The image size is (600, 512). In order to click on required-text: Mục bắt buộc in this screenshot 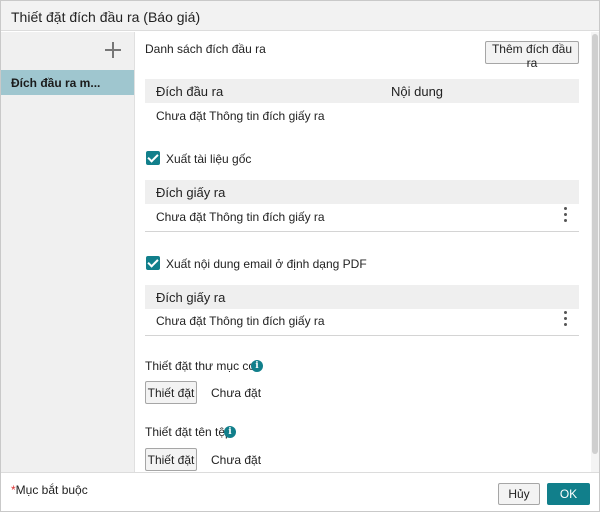, I will do `click(51, 490)`.